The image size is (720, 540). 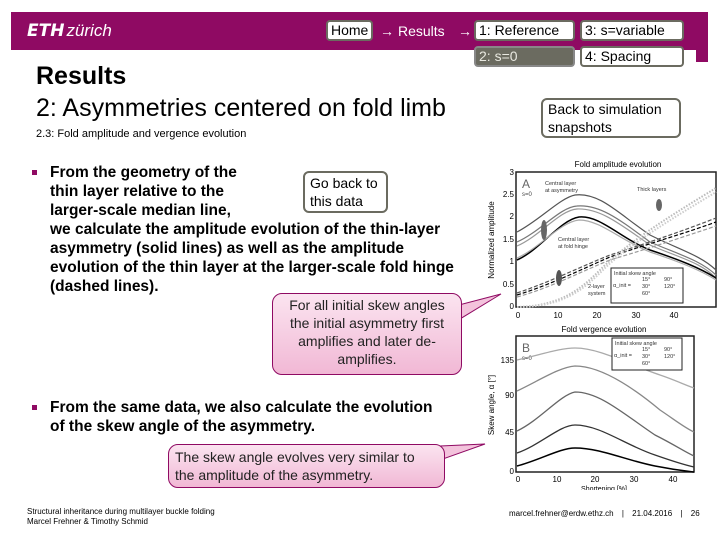 What do you see at coordinates (183, 426) in the screenshot?
I see `bullet-2-line: of the skew angle of the asymmetry.` at bounding box center [183, 426].